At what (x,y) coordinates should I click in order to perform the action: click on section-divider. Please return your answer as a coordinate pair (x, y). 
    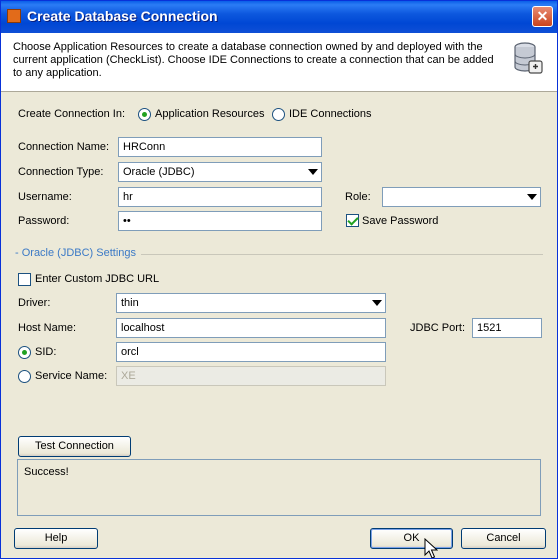
    Looking at the image, I should click on (342, 254).